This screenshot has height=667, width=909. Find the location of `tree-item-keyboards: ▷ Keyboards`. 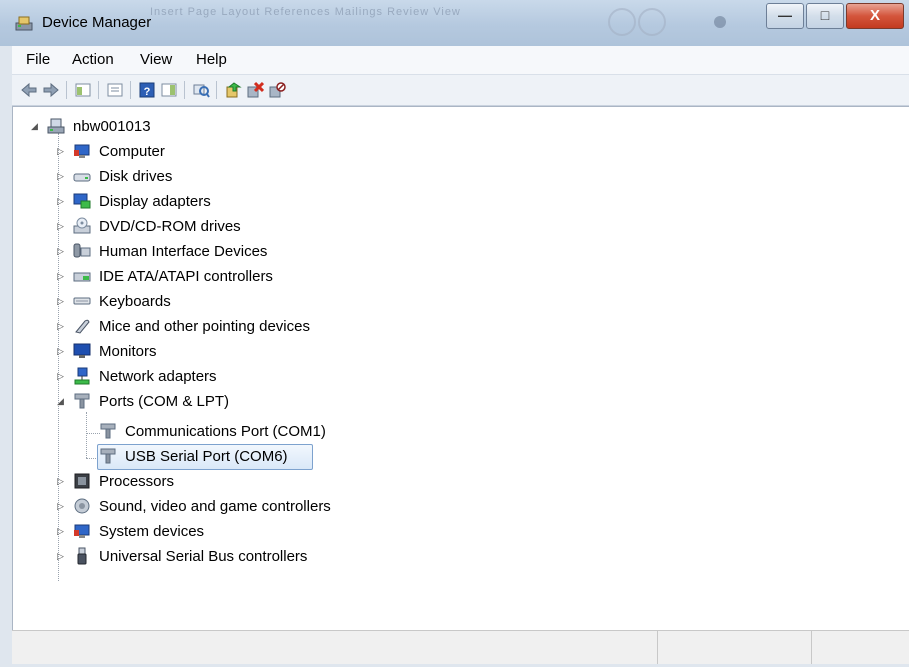

tree-item-keyboards: ▷ Keyboards is located at coordinates (207, 302).